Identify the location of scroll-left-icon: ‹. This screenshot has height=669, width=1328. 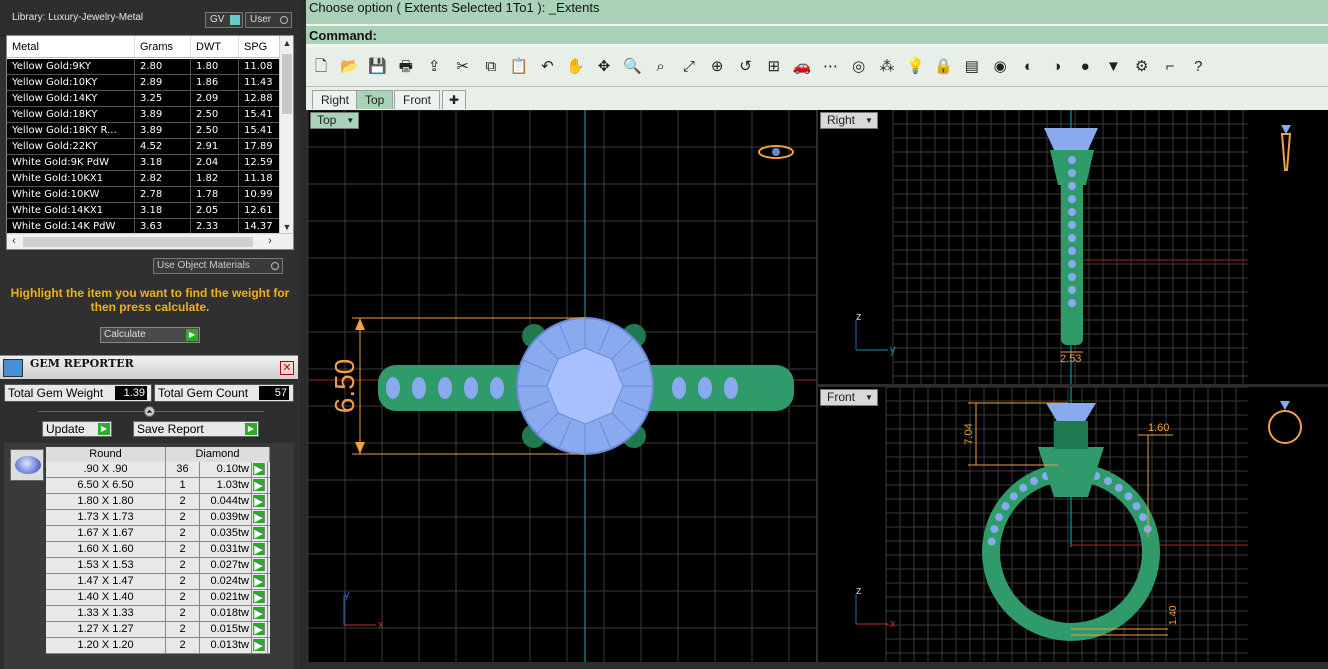
(14, 241).